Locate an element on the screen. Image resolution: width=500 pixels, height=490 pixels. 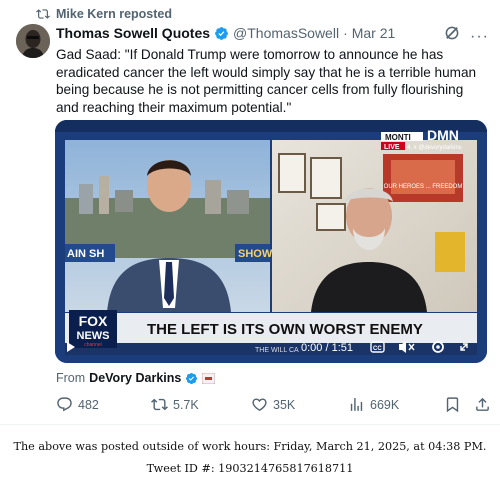
chyron-text: THE LEFT IS ITS OWN WORST ENEMY is located at coordinates (285, 329).